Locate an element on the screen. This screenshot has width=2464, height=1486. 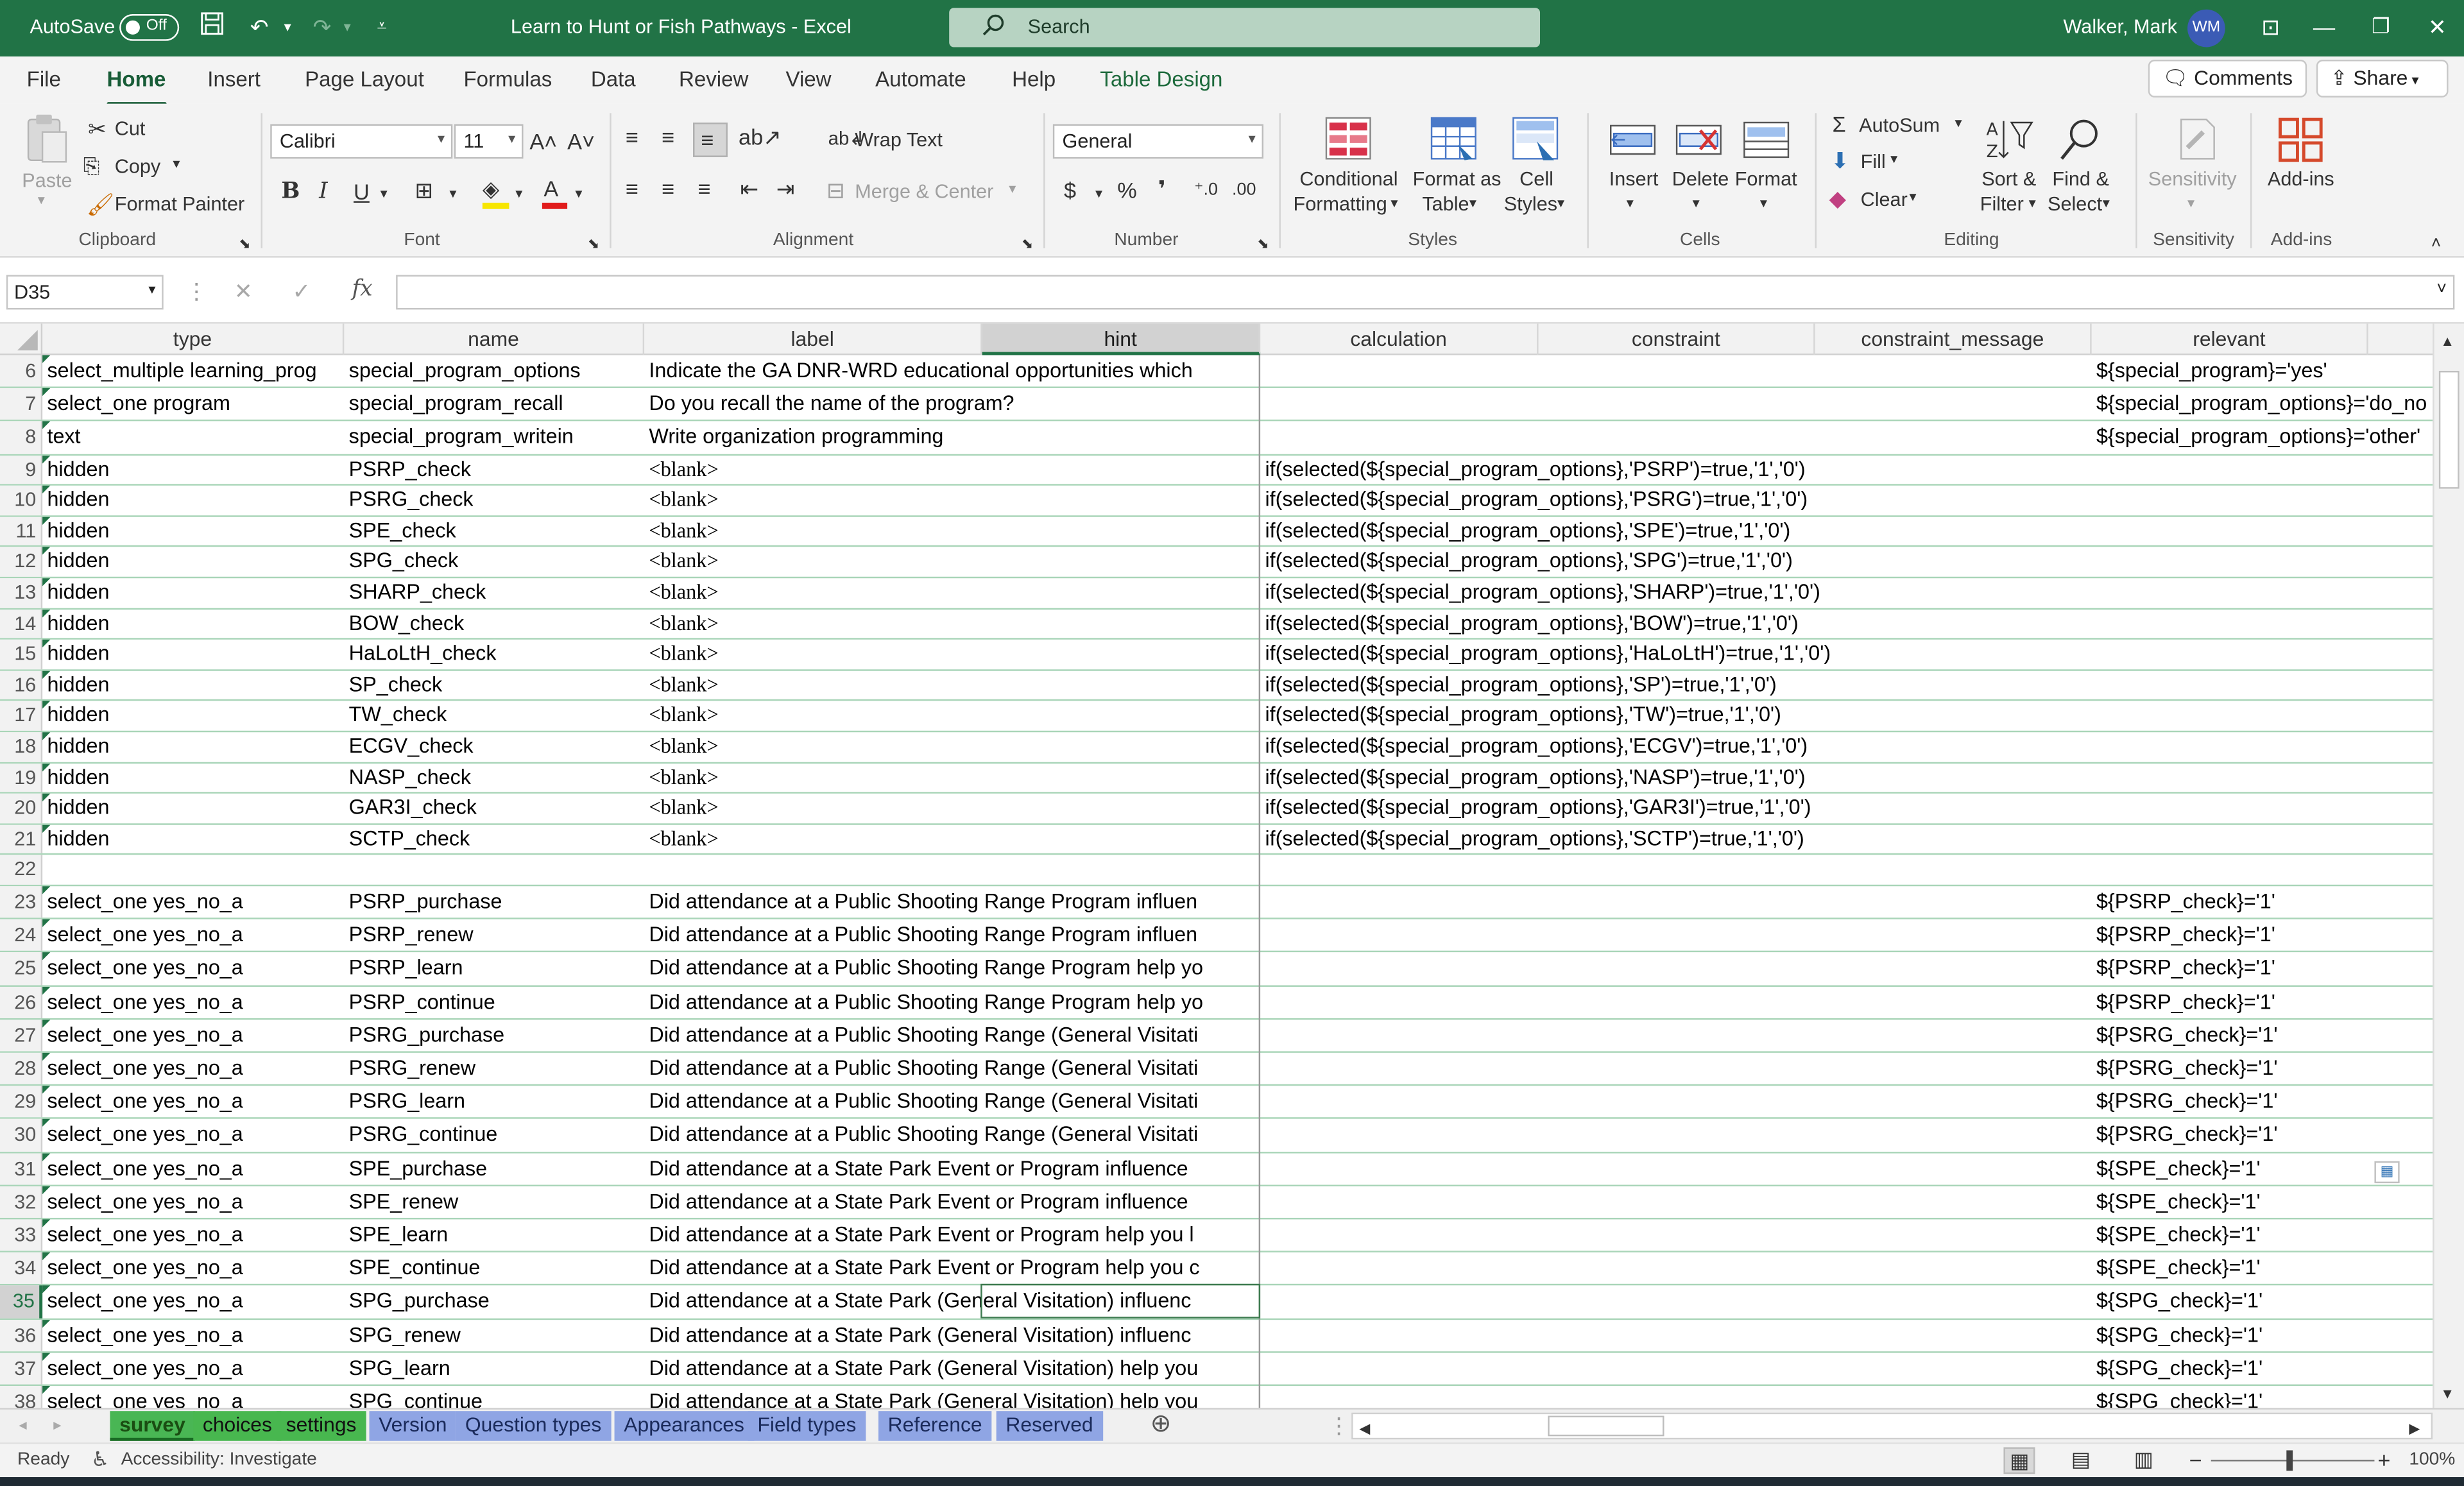
conditional-formatting-label-2: Formatting is located at coordinates (1340, 204).